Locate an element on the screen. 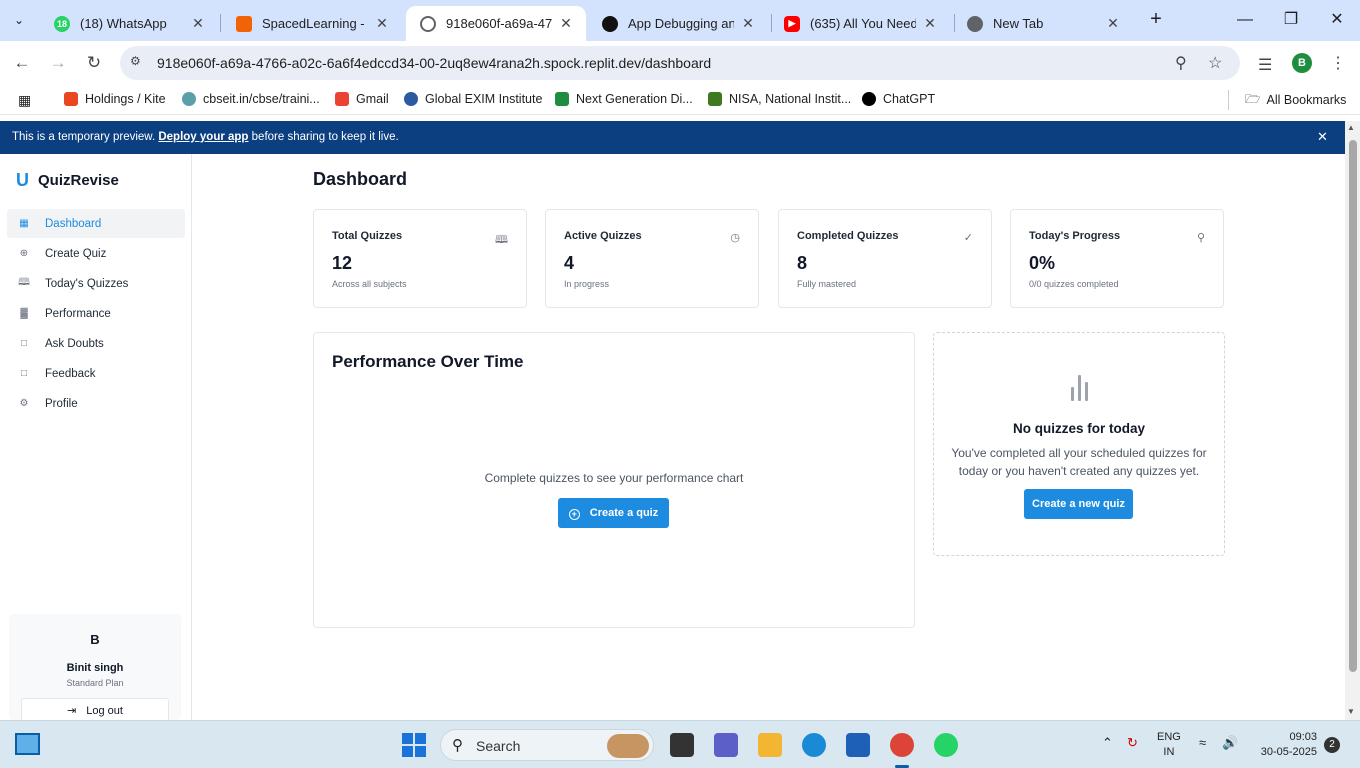  sidebar-item-todays-quizzes: 🕮 Today's Quizzes is located at coordinates (96, 283).